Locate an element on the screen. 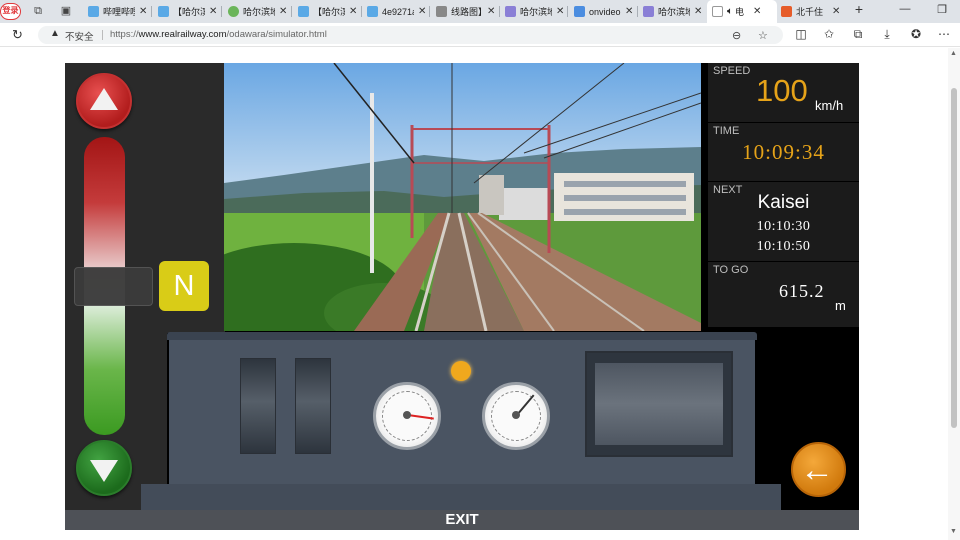 The image size is (960, 540). url-path: /odawara/simulator.html is located at coordinates (276, 34).